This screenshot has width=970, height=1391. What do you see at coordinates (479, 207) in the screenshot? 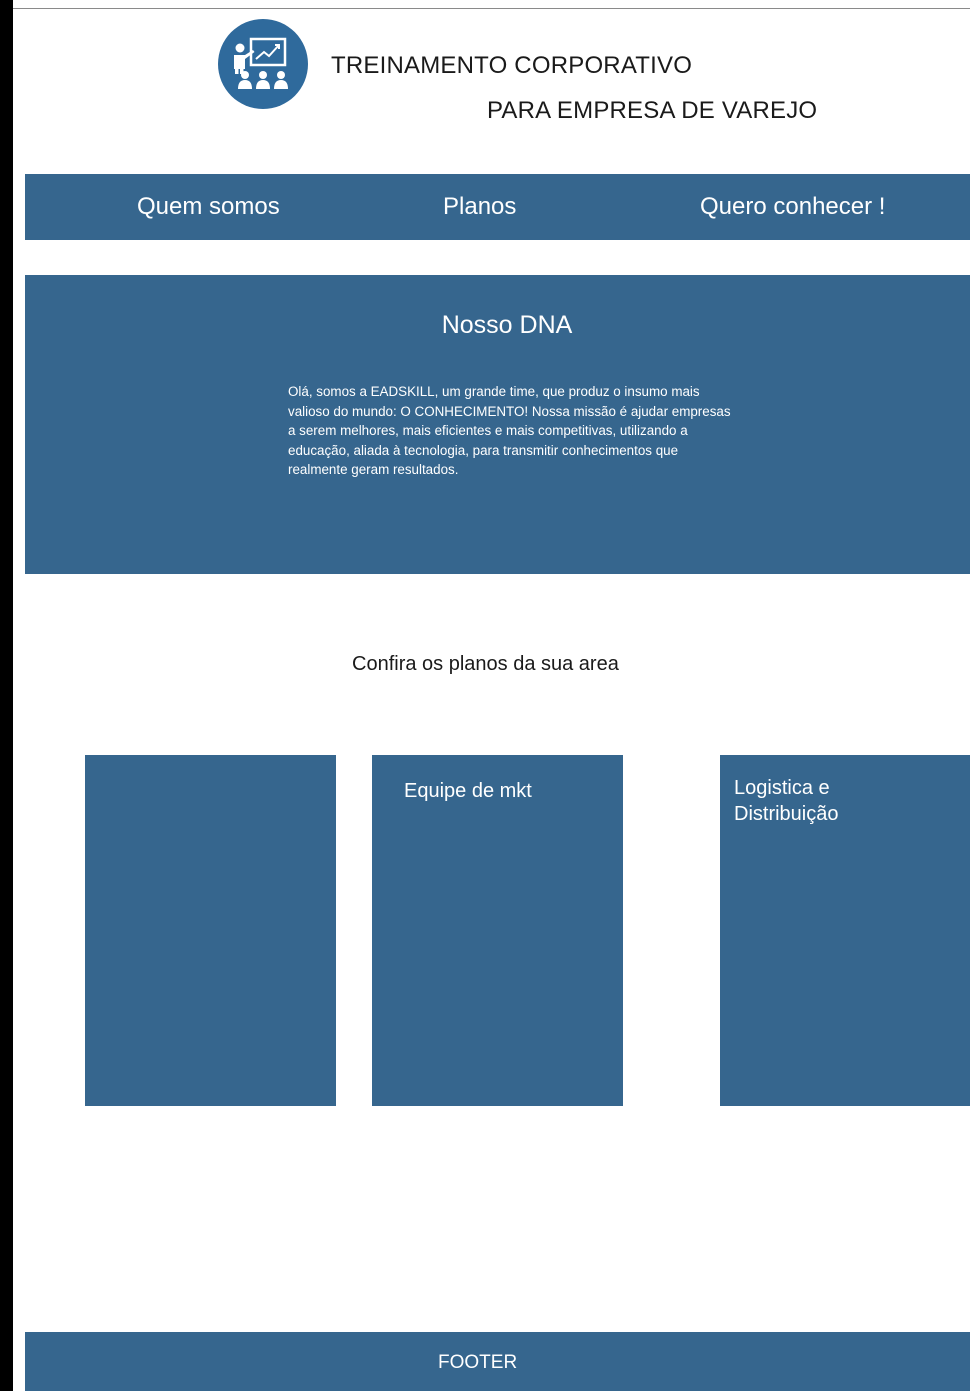
I see `nav-item-planos: Planos` at bounding box center [479, 207].